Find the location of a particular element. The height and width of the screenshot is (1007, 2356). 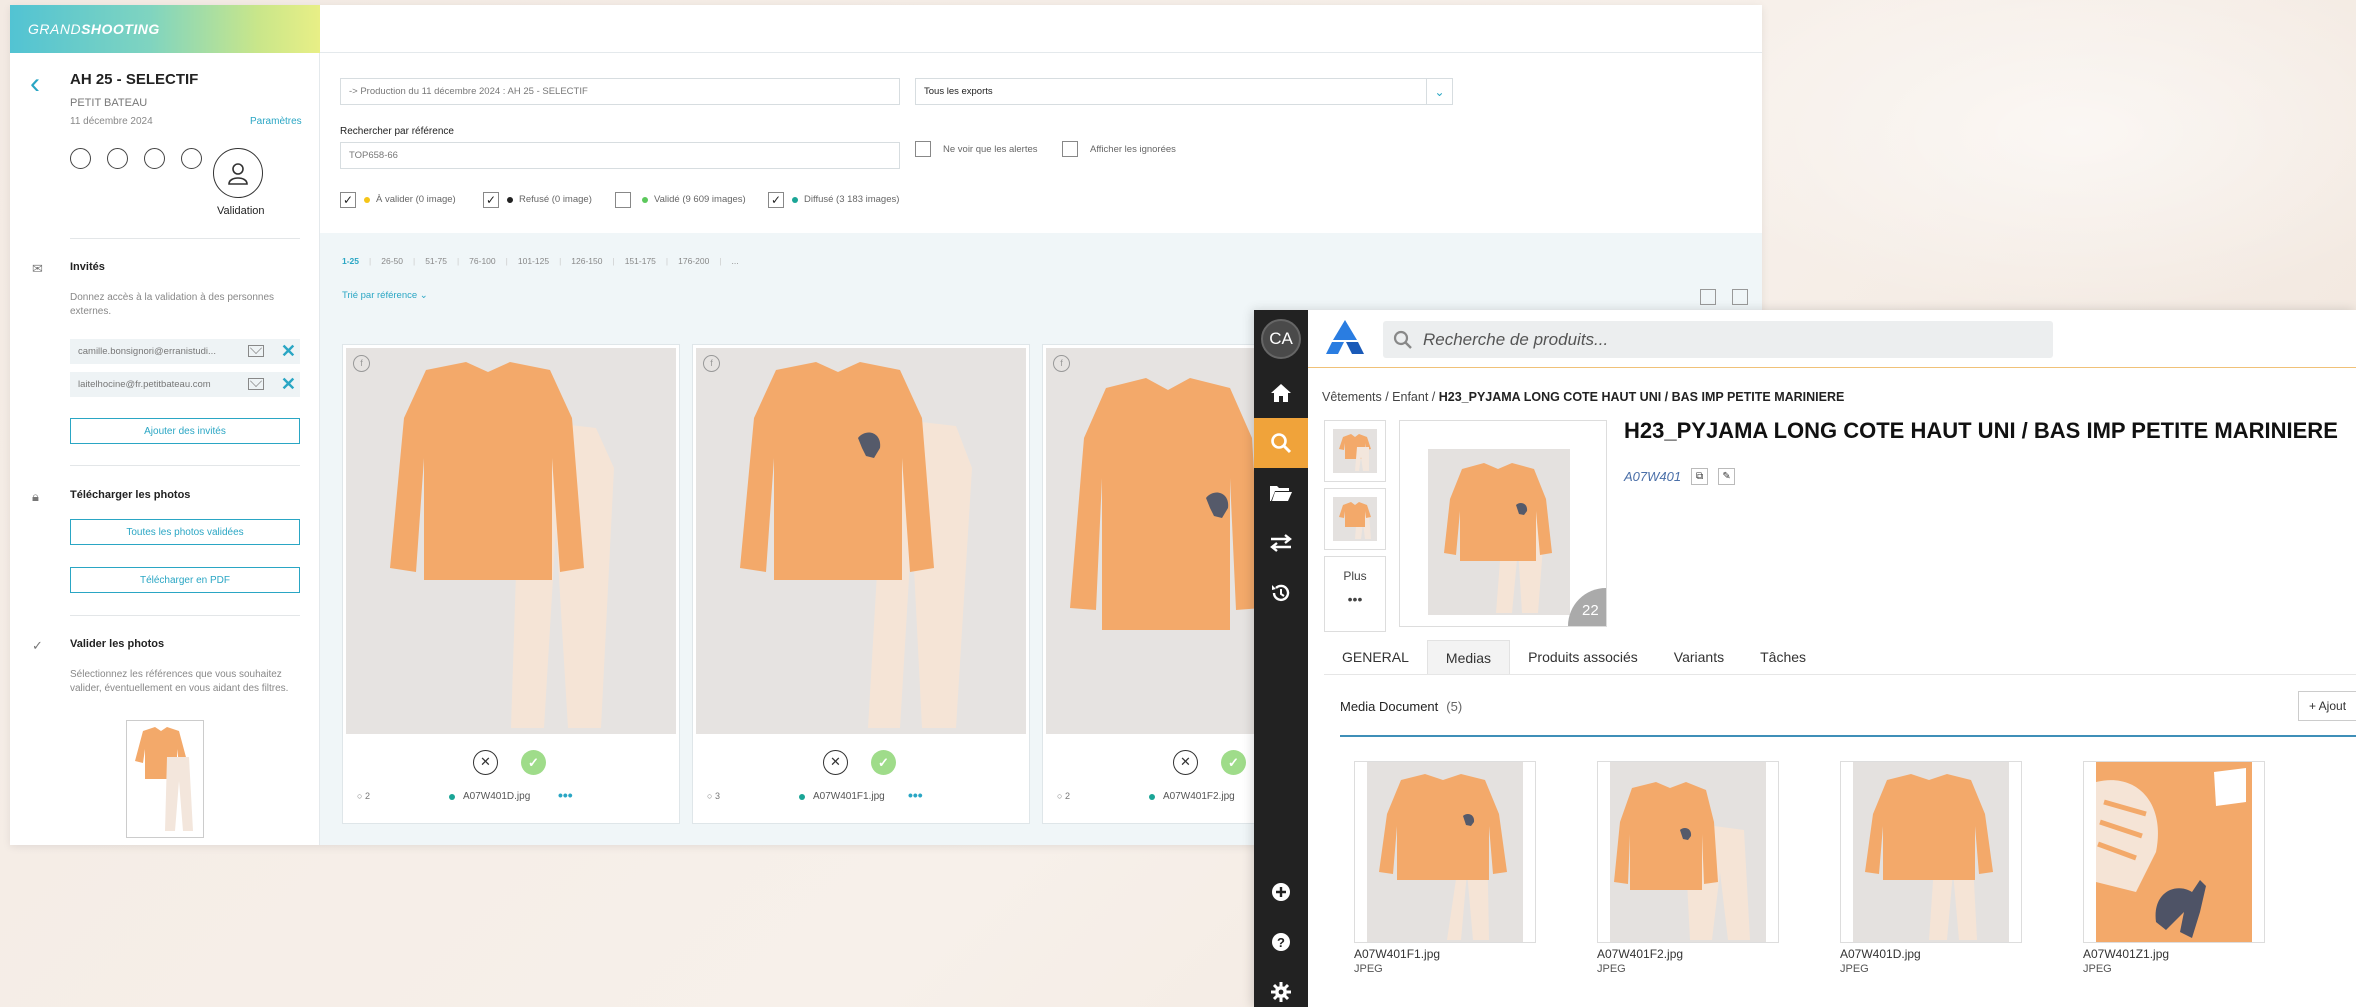

photo-card: f ✕ ✓ ○ 3 A07W401F1.jpg ••• is located at coordinates (861, 584).